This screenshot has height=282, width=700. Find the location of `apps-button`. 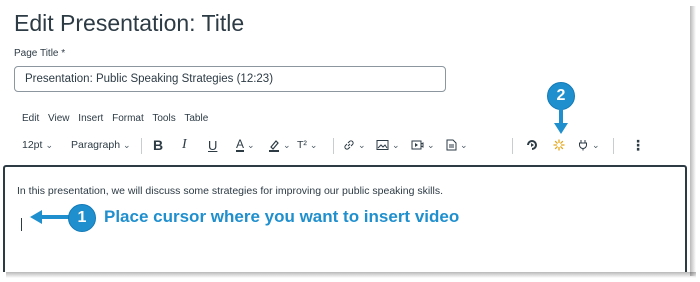

apps-button is located at coordinates (532, 145).